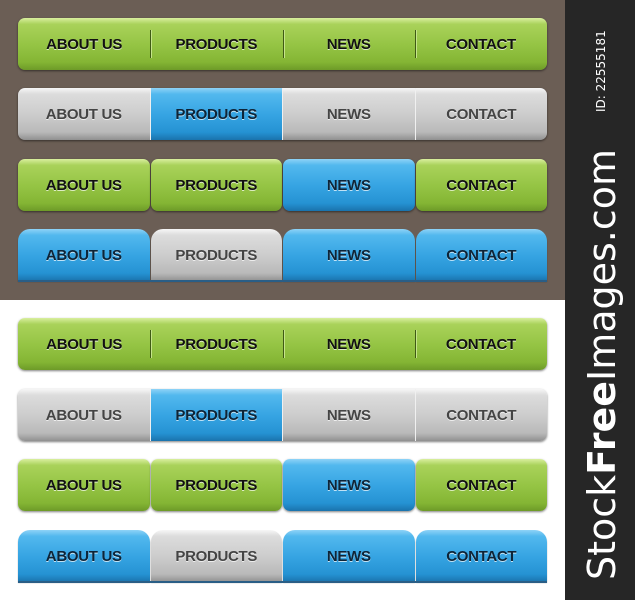  What do you see at coordinates (602, 527) in the screenshot?
I see `watermark-logo-prefix: Stock` at bounding box center [602, 527].